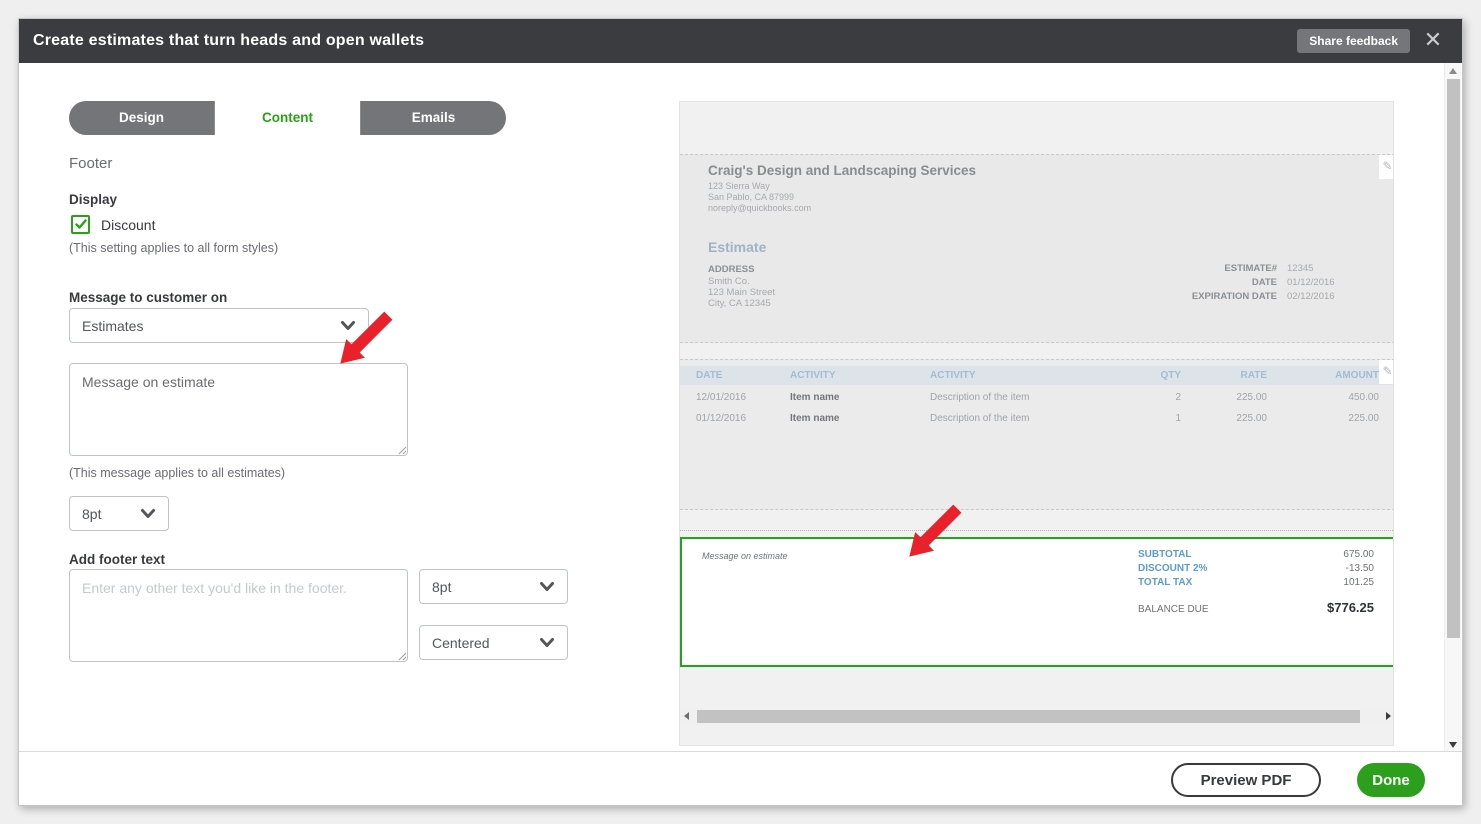  Describe the element at coordinates (739, 303) in the screenshot. I see `billing-line: City, CA 12345` at that location.